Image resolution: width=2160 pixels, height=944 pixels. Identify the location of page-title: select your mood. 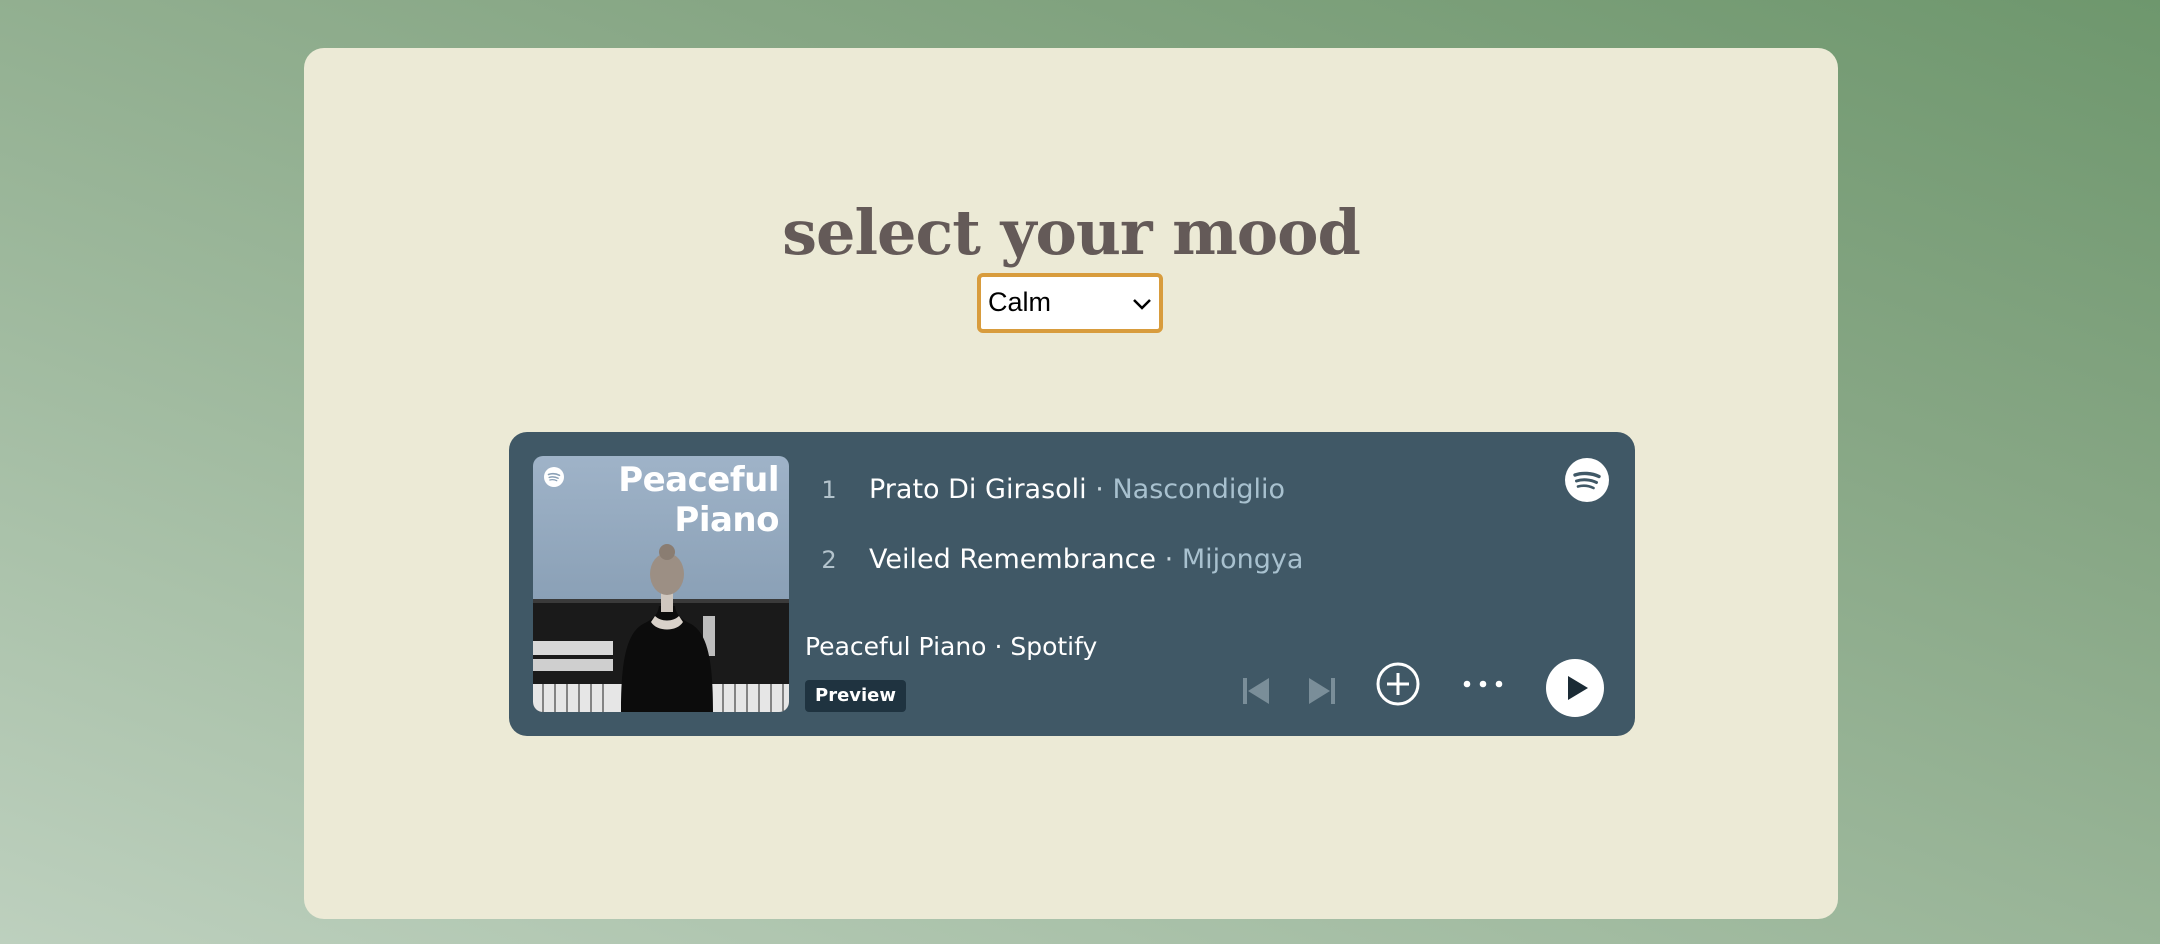
(1071, 232).